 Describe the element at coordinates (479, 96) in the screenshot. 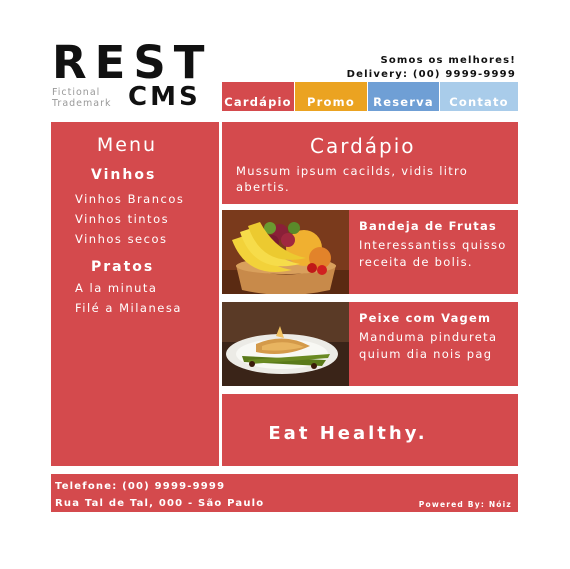

I see `tab-contato: Contato` at that location.